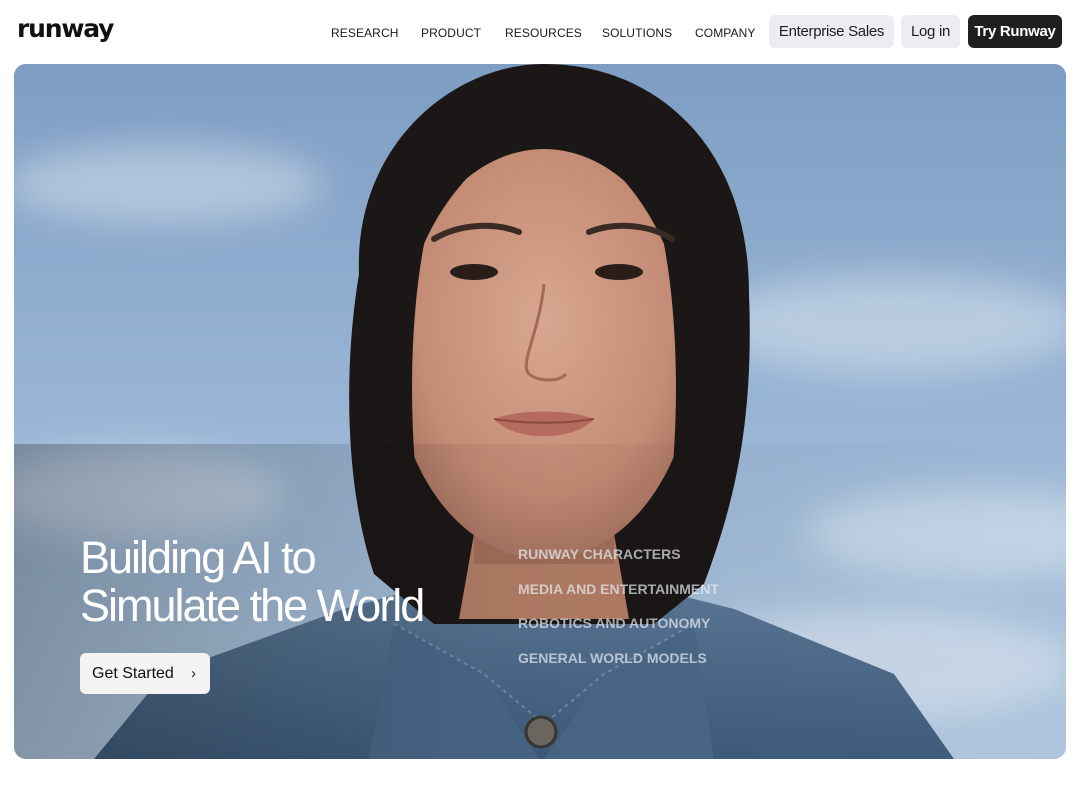 This screenshot has width=1080, height=810. I want to click on hero-headline: Building AI to Simulate the World, so click(300, 582).